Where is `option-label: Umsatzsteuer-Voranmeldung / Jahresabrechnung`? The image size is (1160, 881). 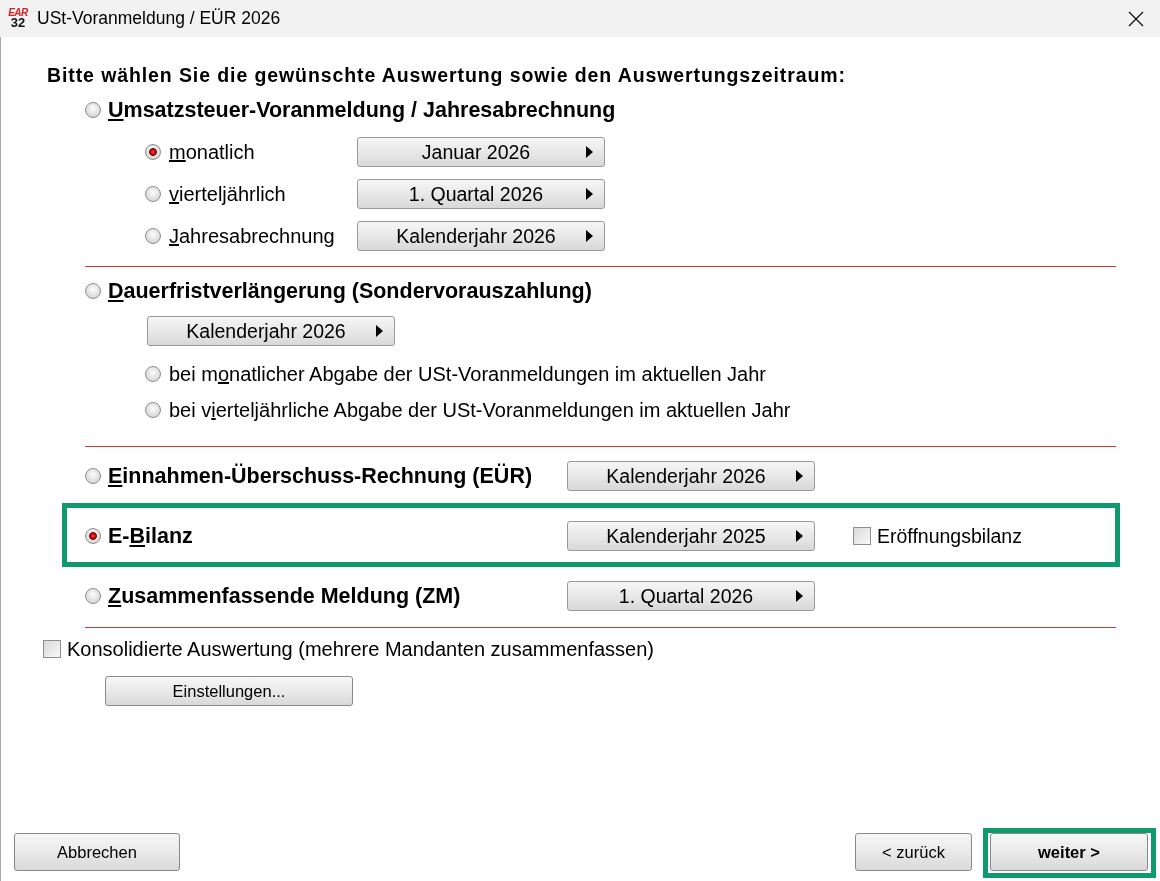 option-label: Umsatzsteuer-Voranmeldung / Jahresabrechnung is located at coordinates (362, 110).